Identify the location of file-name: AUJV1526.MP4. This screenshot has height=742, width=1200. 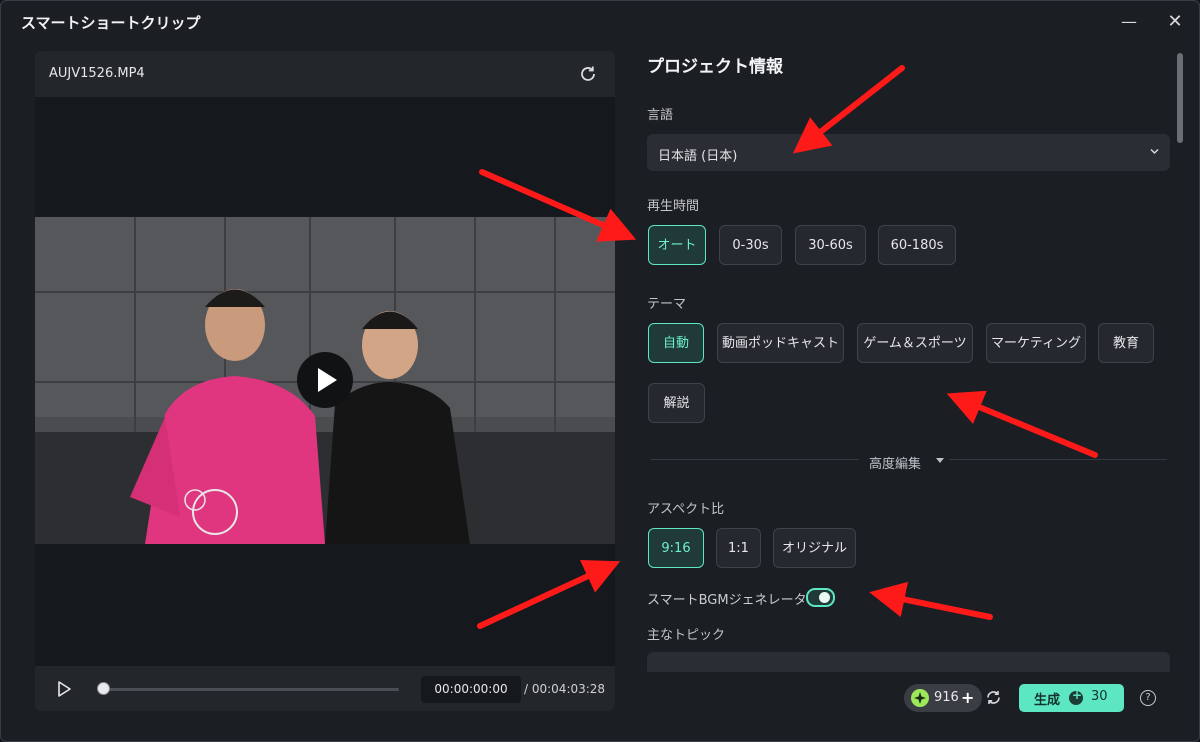
(97, 73).